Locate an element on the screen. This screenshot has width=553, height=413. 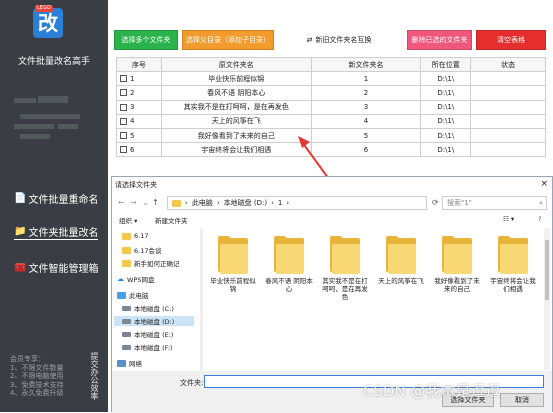
table-row: 1 毕业快乐前程似锦 1 D:\1\ is located at coordinates (331, 79).